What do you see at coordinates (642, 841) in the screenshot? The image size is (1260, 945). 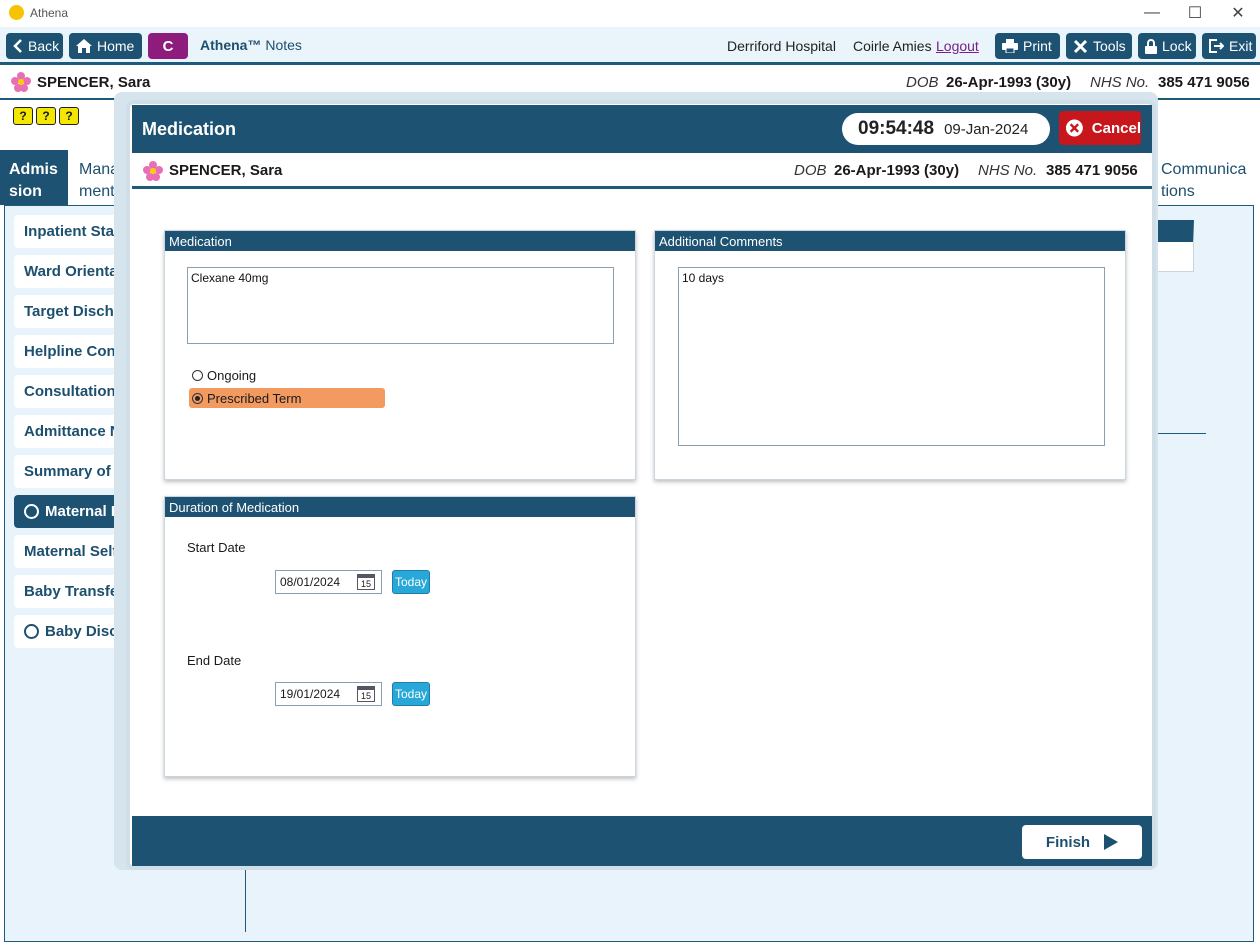 I see `modal-footer` at bounding box center [642, 841].